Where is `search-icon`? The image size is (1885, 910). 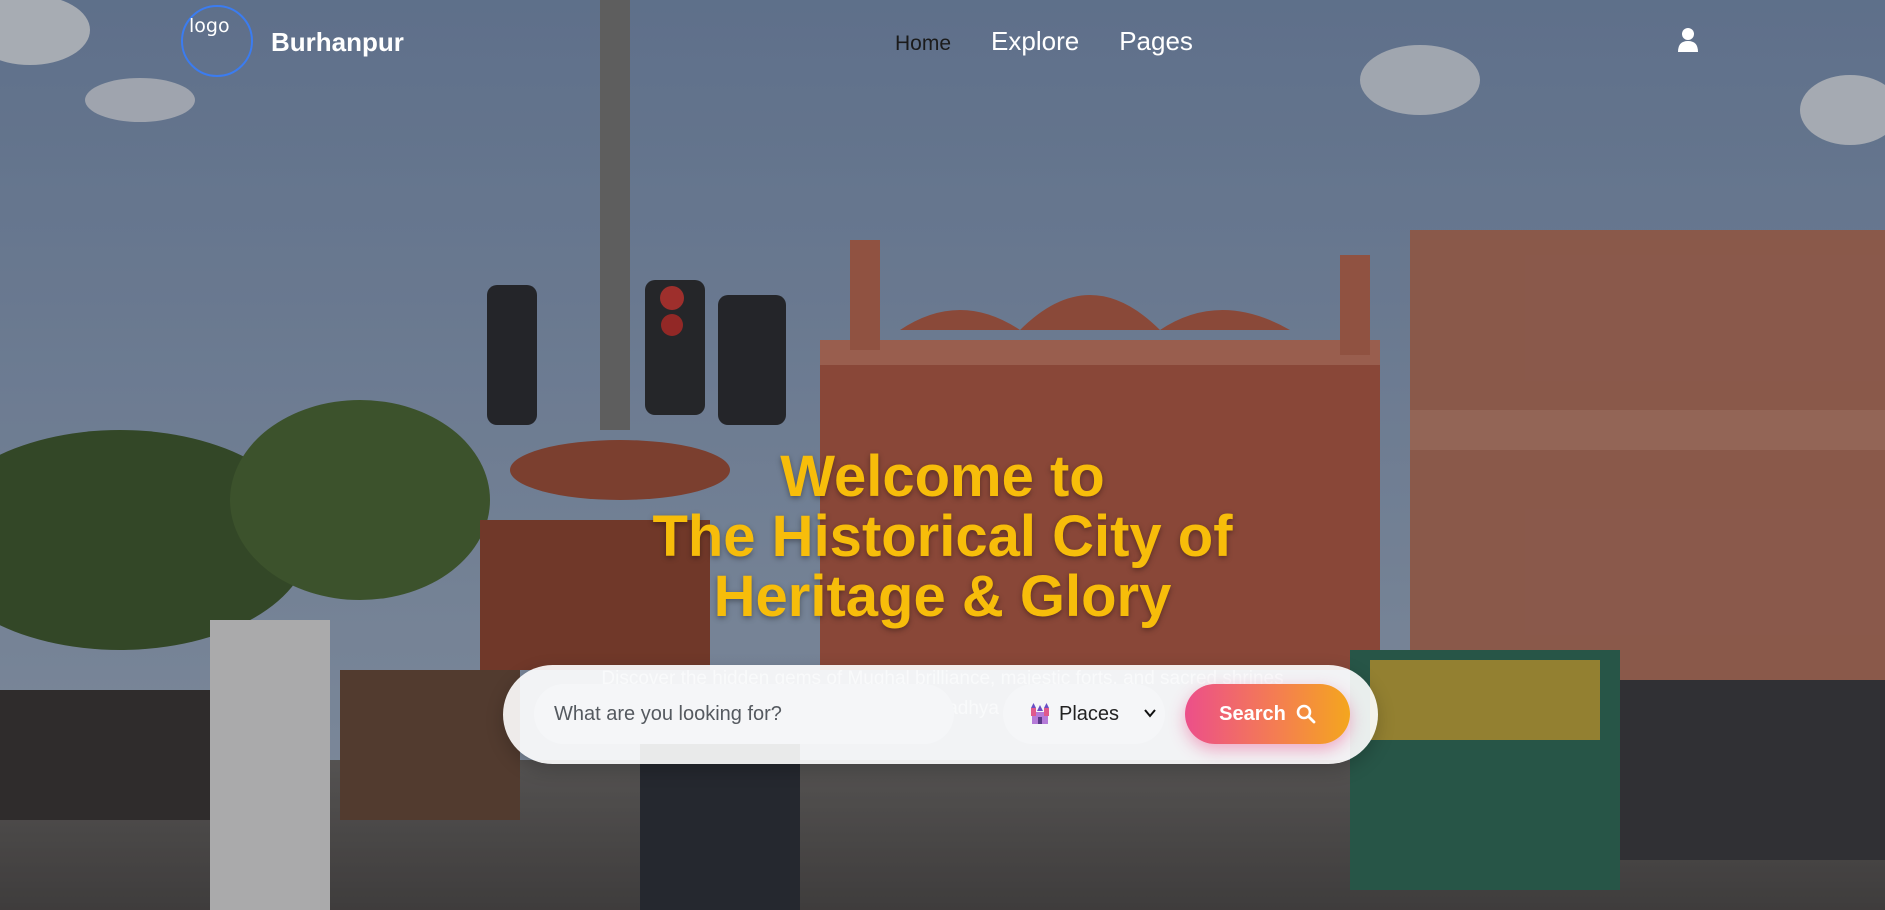
search-icon is located at coordinates (1306, 714).